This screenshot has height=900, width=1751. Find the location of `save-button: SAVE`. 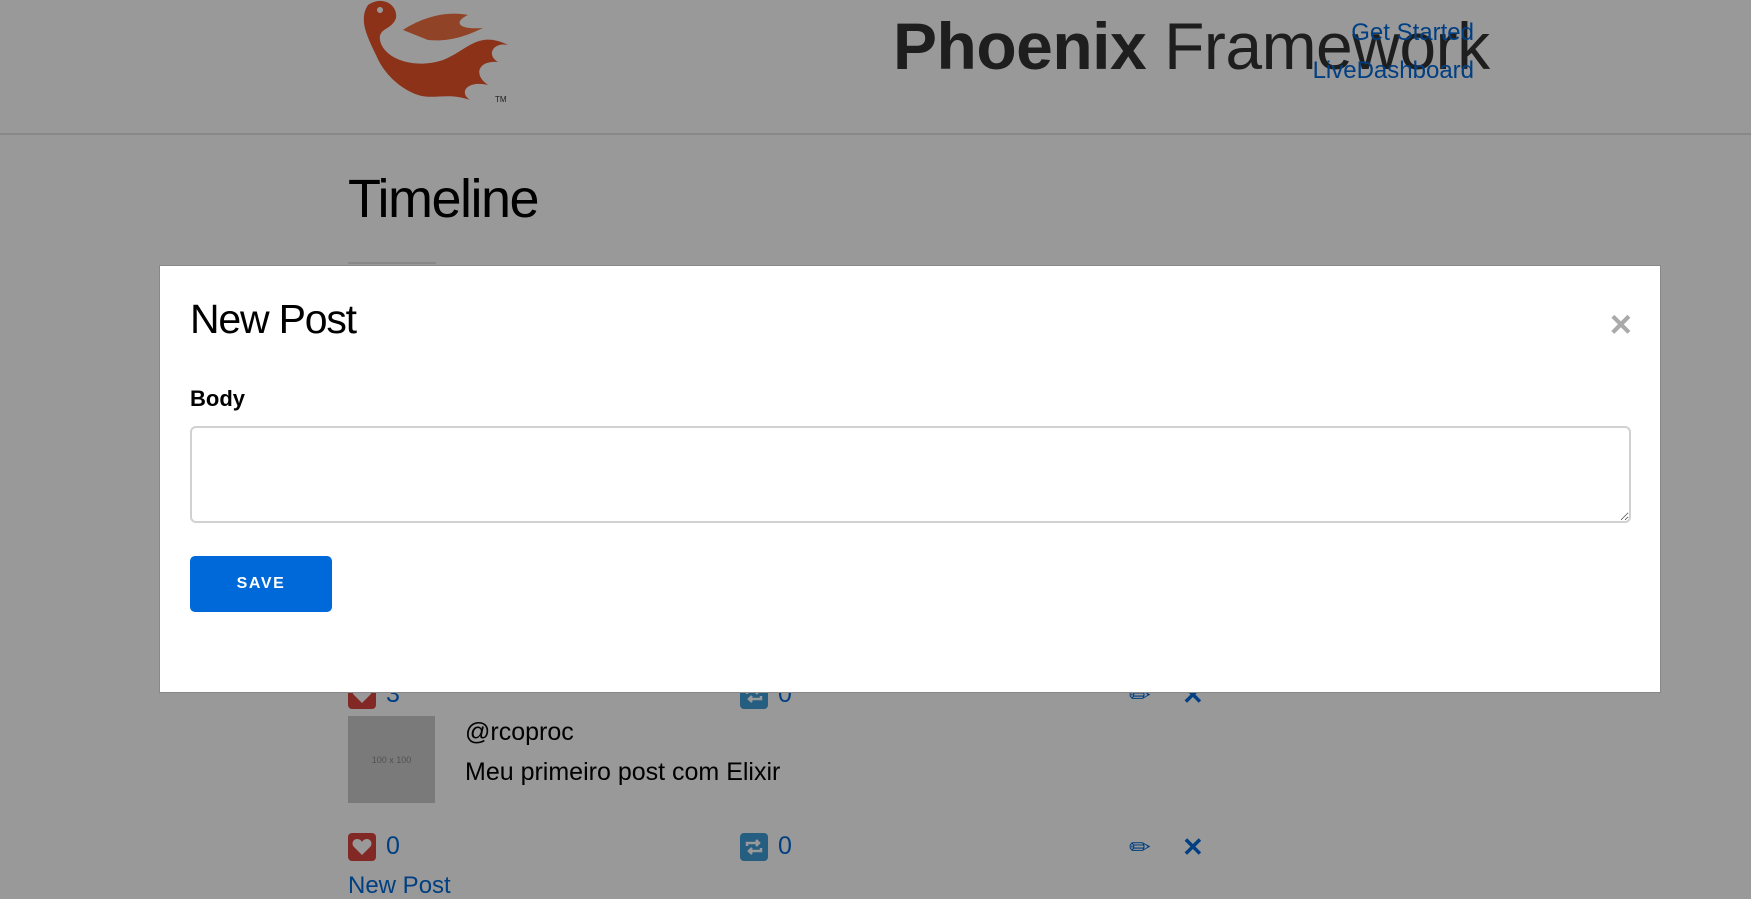

save-button: SAVE is located at coordinates (261, 584).